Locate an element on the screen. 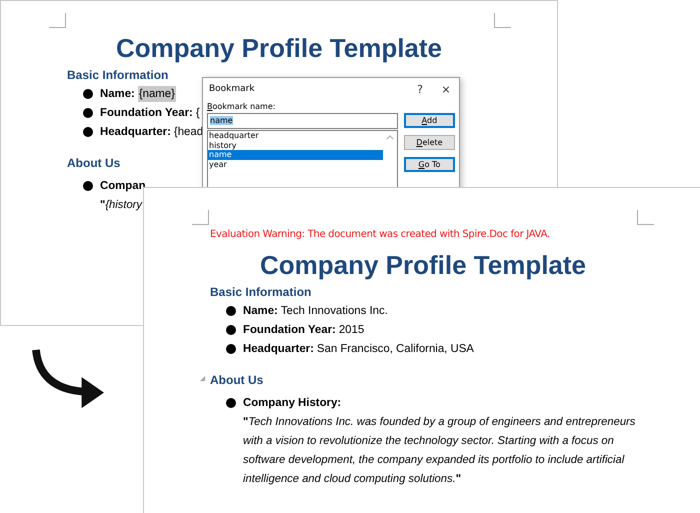 The height and width of the screenshot is (513, 700). help-button: ? is located at coordinates (420, 89).